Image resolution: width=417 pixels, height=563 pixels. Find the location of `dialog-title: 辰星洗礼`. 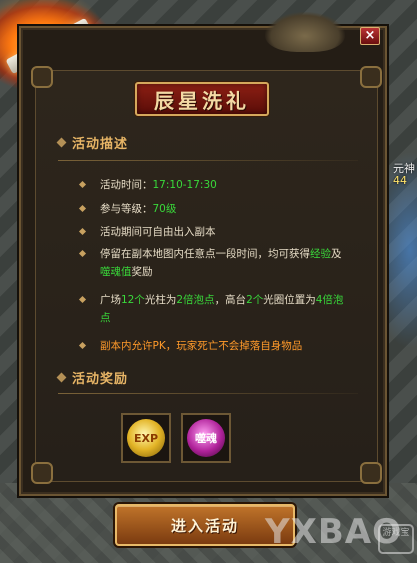

dialog-title: 辰星洗礼 is located at coordinates (202, 100).